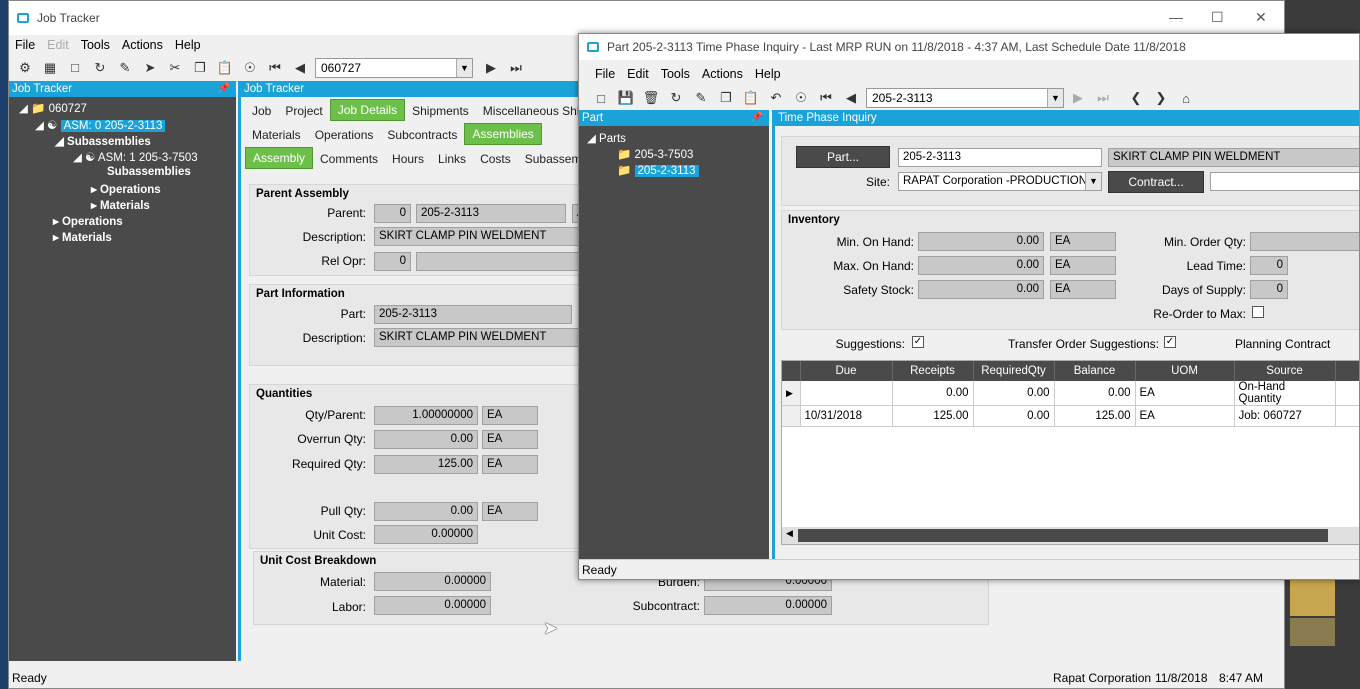 This screenshot has height=689, width=1360. Describe the element at coordinates (1083, 265) in the screenshot. I see `max-on-hand-uom: EA` at that location.